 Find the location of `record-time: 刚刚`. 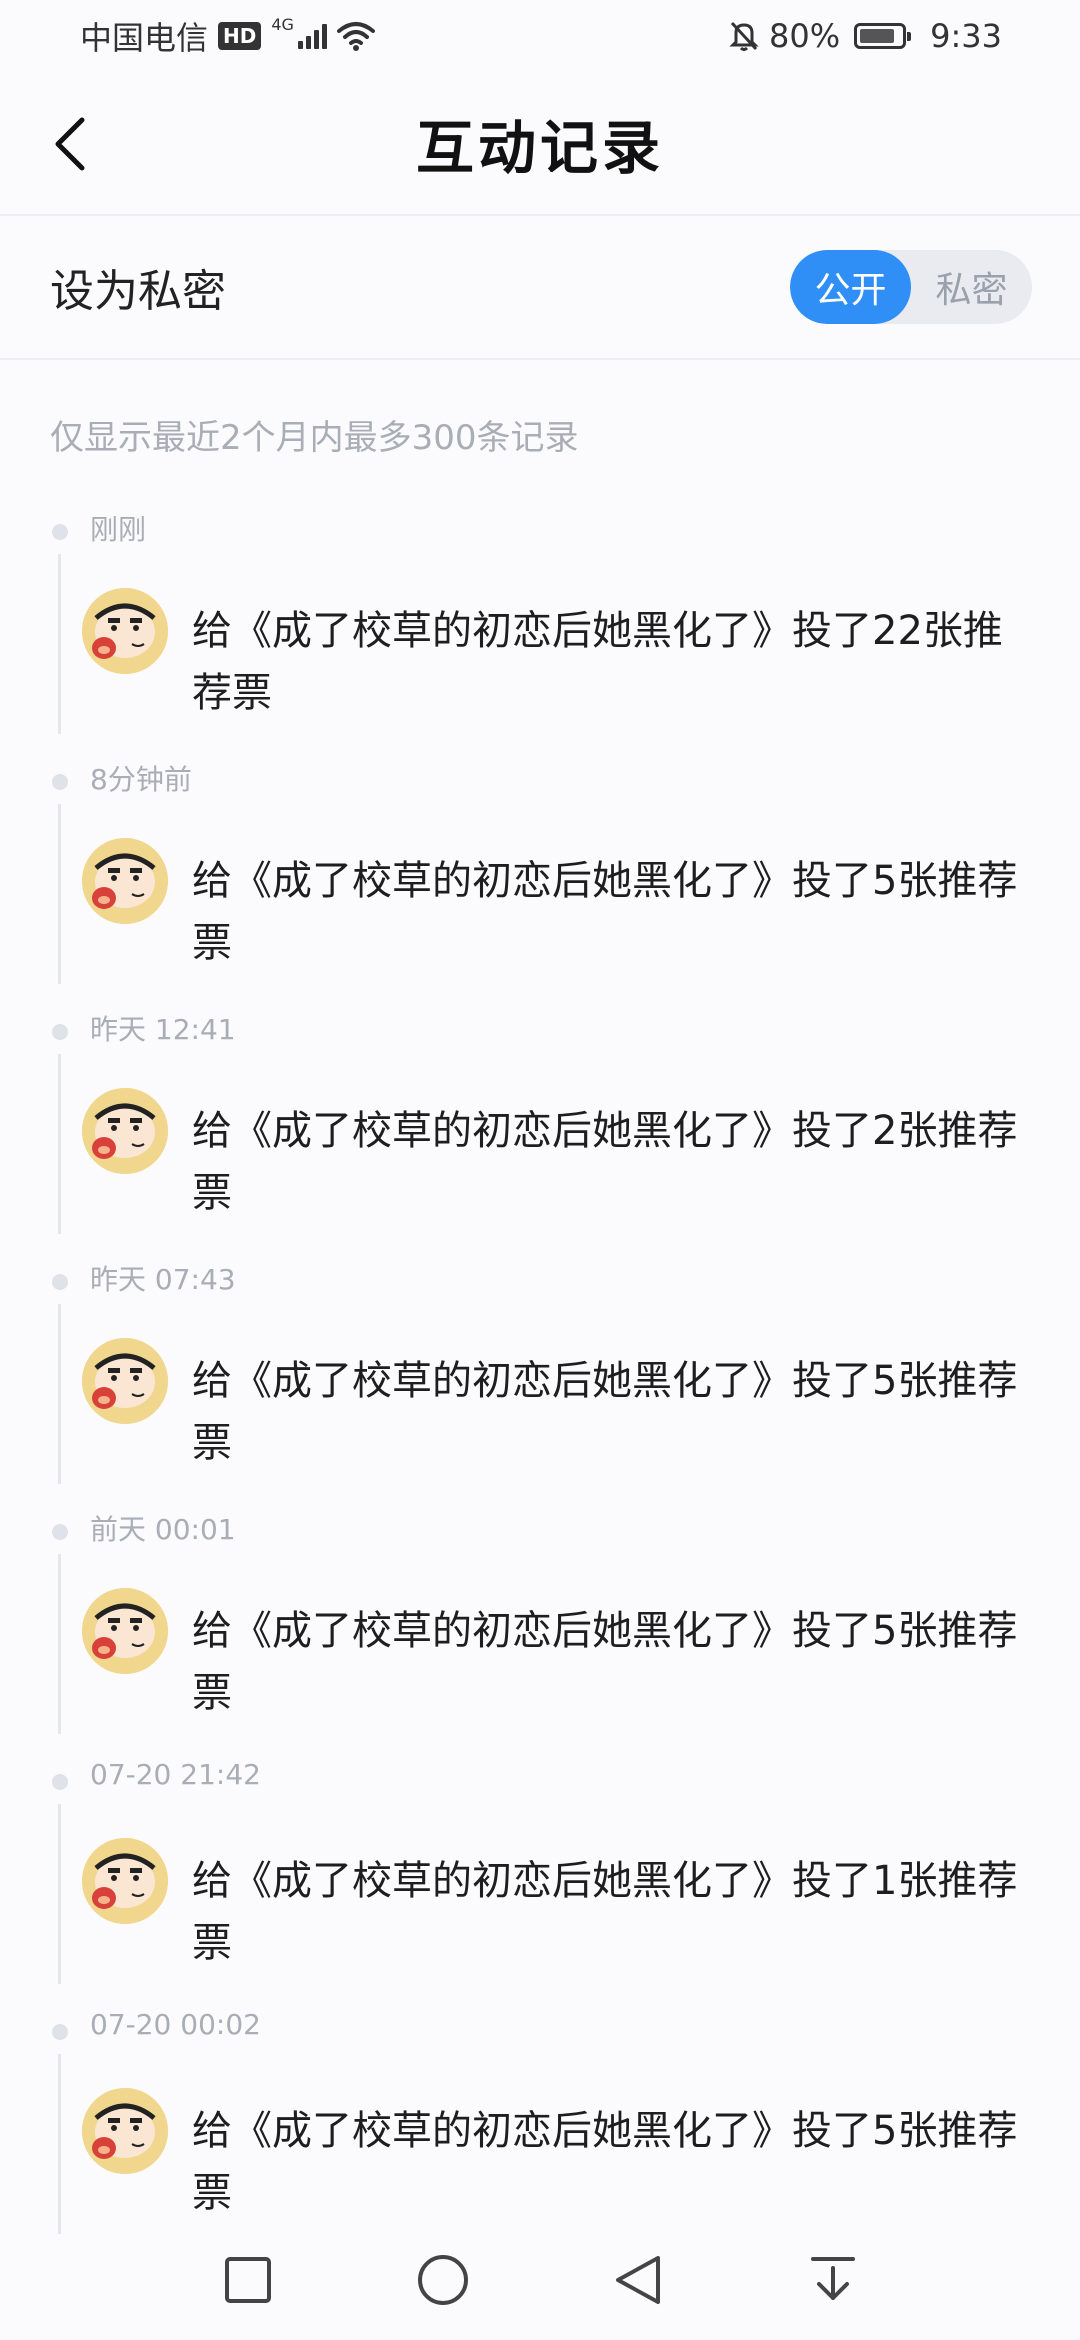

record-time: 刚刚 is located at coordinates (118, 529).